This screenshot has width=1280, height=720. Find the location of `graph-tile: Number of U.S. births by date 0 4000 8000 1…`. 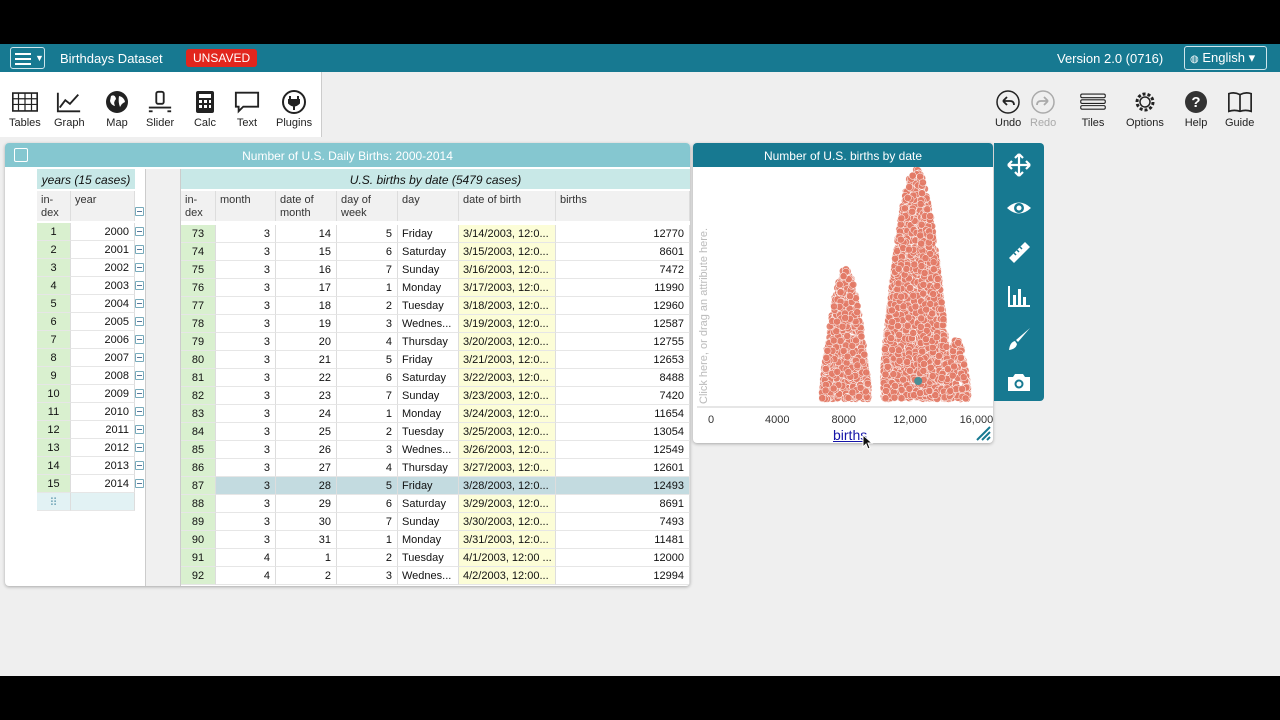

graph-tile: Number of U.S. births by date 0 4000 8000 1… is located at coordinates (843, 293).